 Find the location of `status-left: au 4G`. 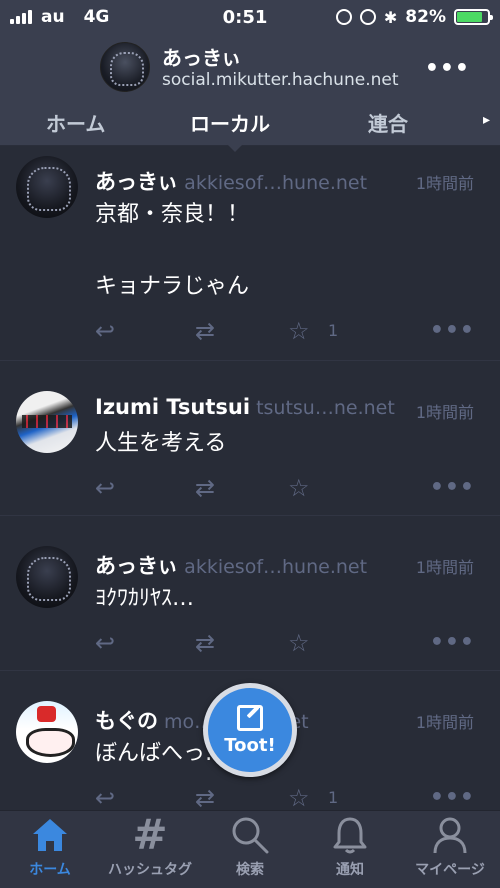

status-left: au 4G is located at coordinates (105, 17).